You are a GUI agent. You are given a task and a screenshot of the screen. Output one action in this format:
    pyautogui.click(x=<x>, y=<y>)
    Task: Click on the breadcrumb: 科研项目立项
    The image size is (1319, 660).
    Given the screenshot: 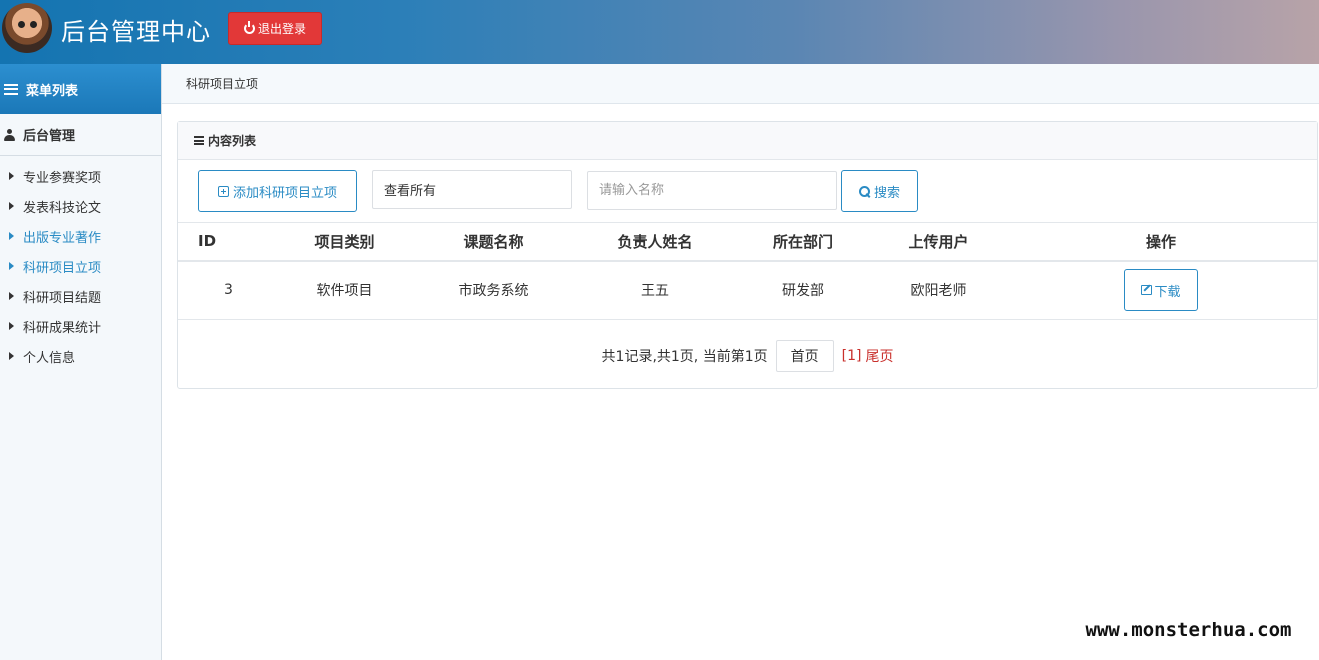 What is the action you would take?
    pyautogui.click(x=740, y=84)
    